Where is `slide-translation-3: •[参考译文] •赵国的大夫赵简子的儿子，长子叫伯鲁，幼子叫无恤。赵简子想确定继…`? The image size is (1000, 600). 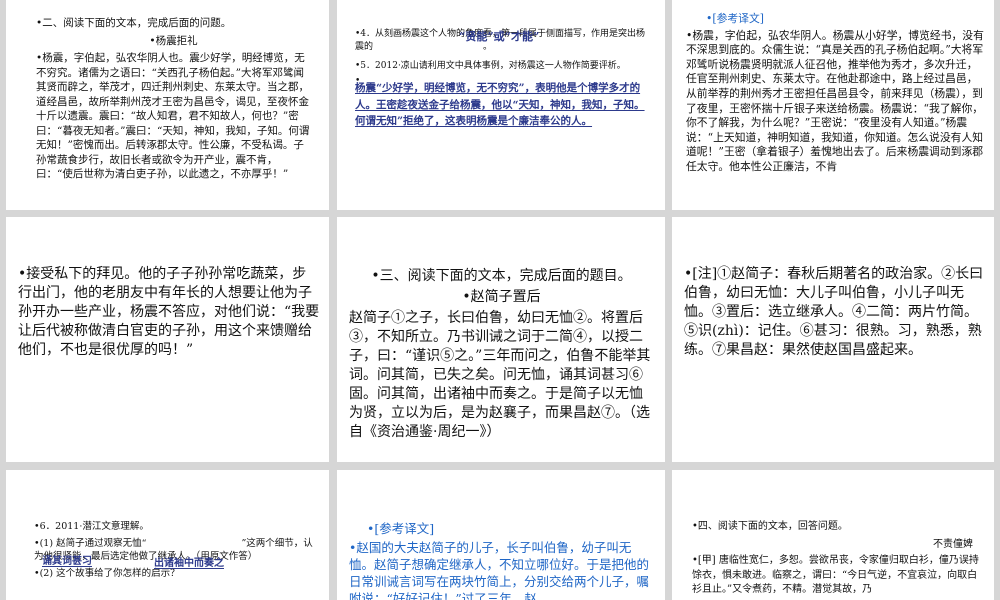
slide-translation-3: •[参考译文] •赵国的大夫赵简子的儿子，长子叫伯鲁，幼子叫无恤。赵简子想确定继… is located at coordinates (501, 535).